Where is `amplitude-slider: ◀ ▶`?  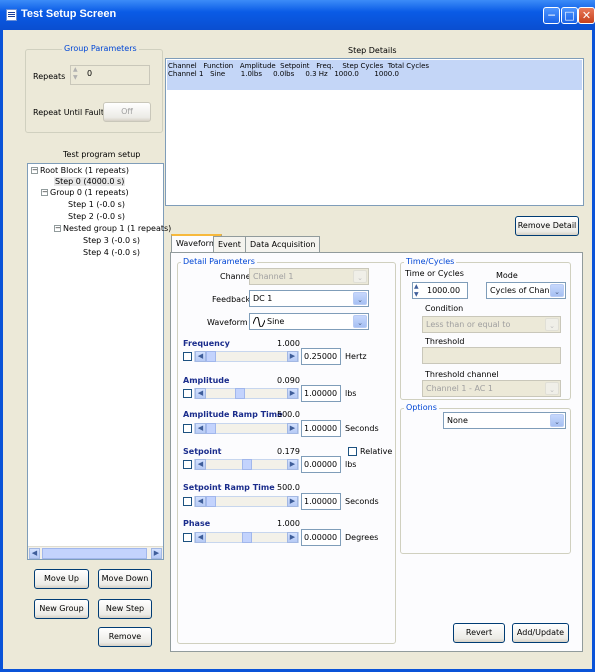
amplitude-slider: ◀ ▶ is located at coordinates (246, 393).